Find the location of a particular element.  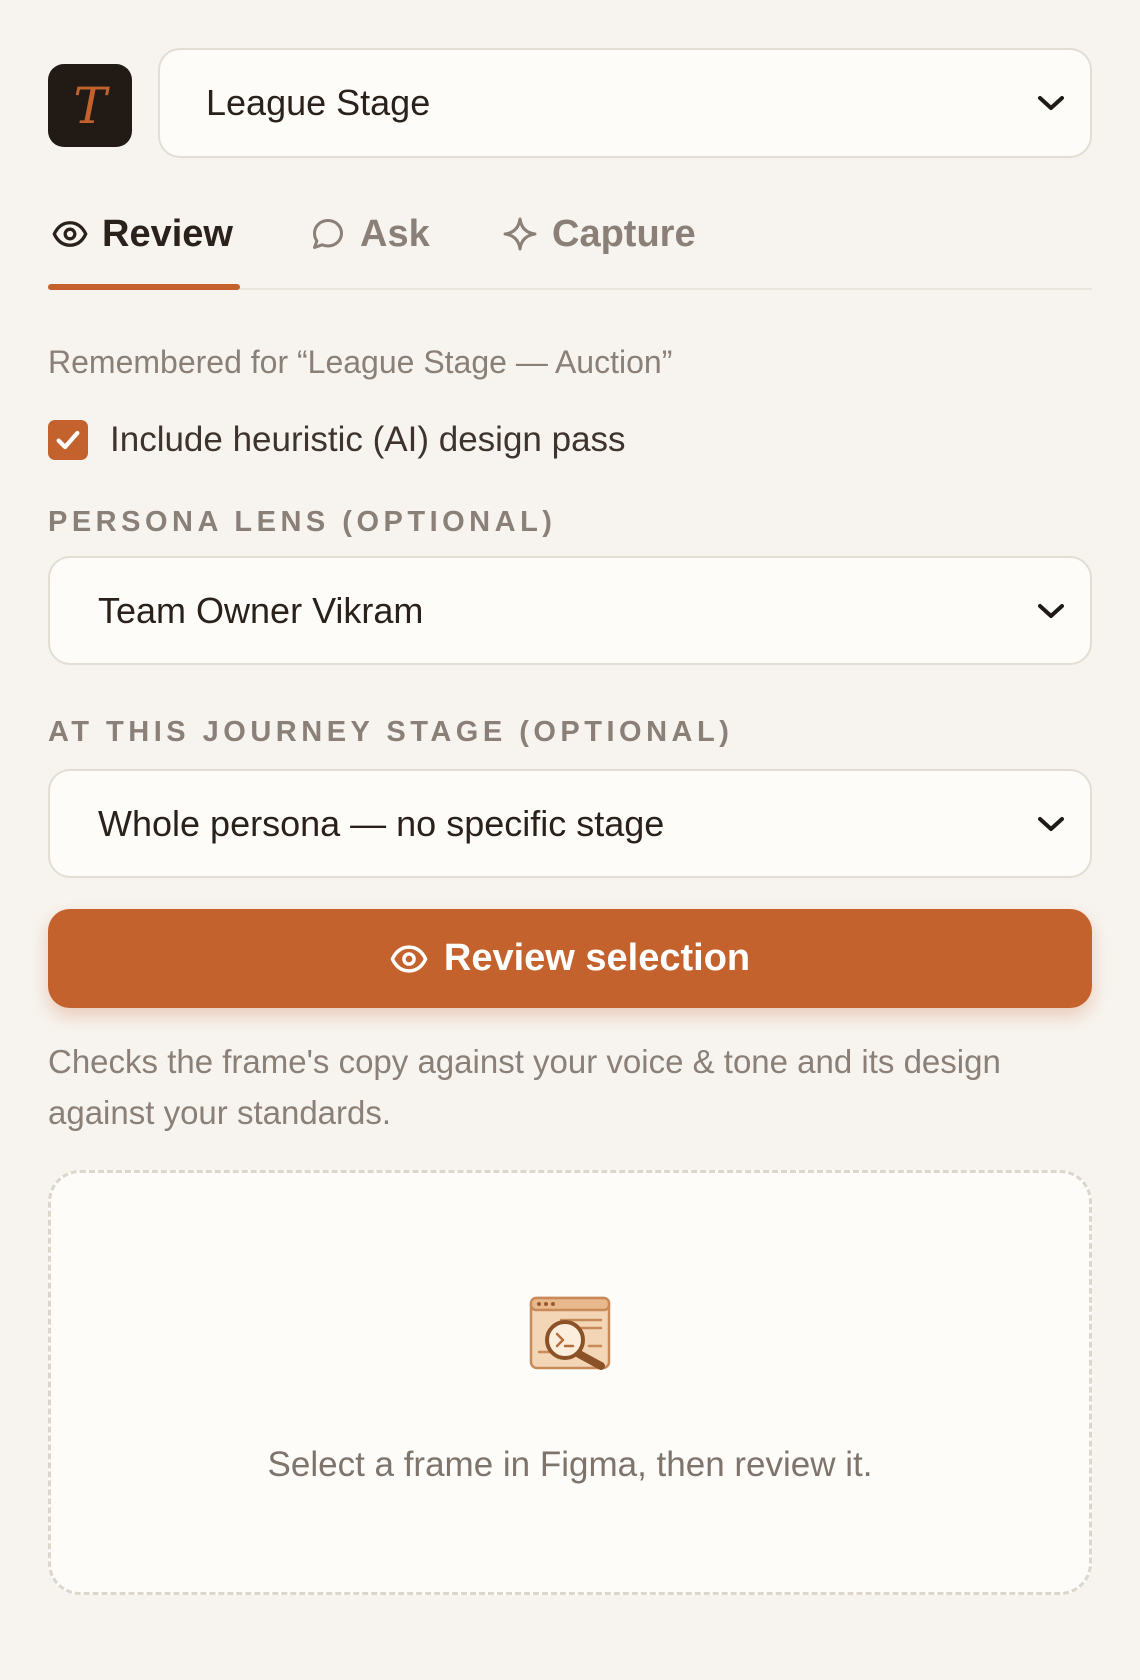

tab-review-label: Review is located at coordinates (167, 233).